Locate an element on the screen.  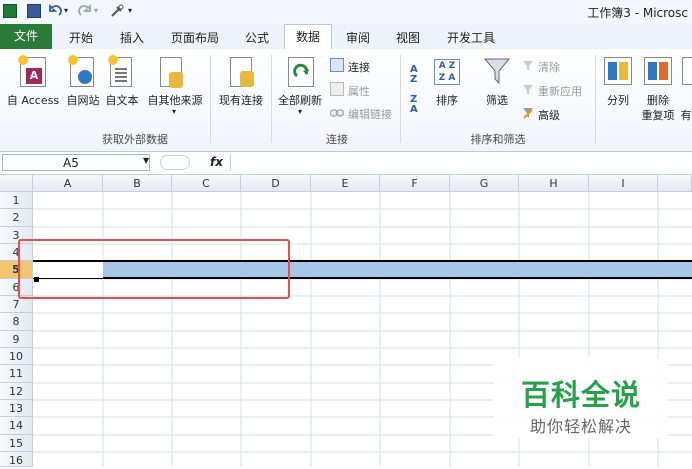
redo-dropdown-icon: ▾ is located at coordinates (101, 11).